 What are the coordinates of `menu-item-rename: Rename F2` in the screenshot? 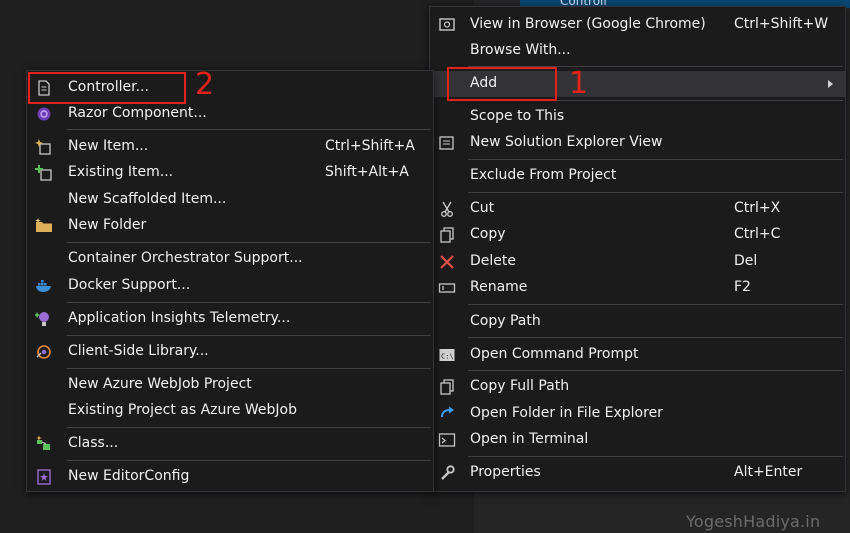 It's located at (637, 288).